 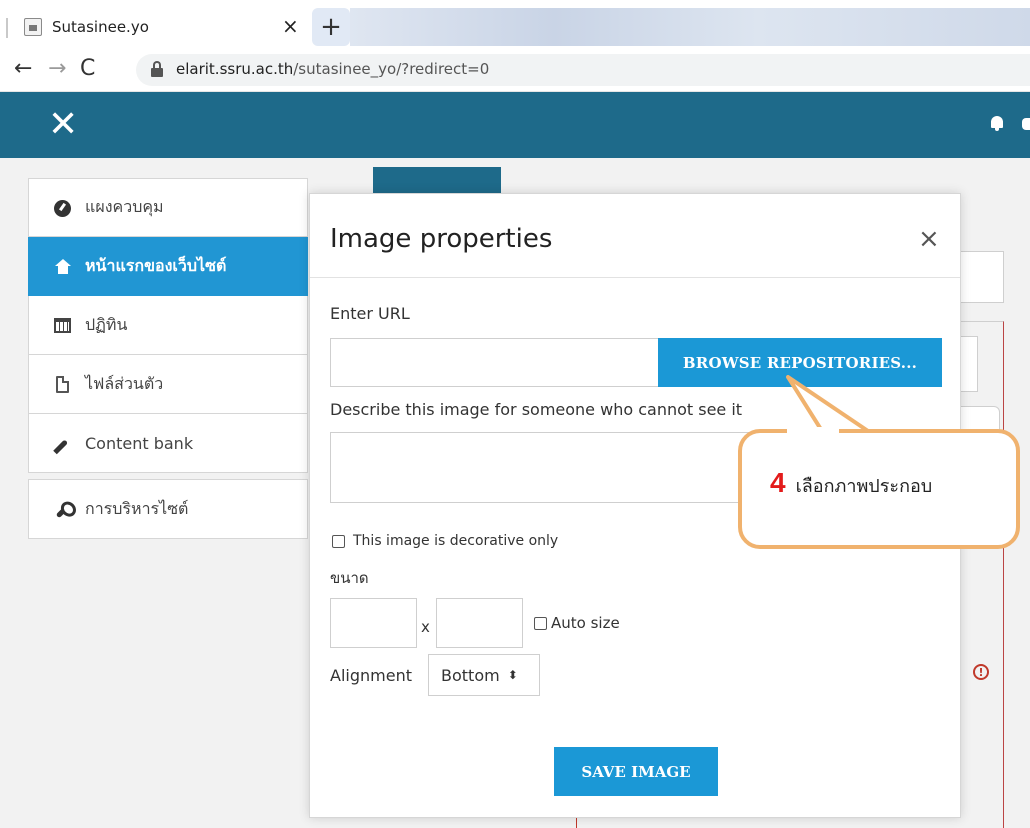 I want to click on sidebar-item-label: หน้าแรกของเว็บไซต์, so click(x=156, y=265).